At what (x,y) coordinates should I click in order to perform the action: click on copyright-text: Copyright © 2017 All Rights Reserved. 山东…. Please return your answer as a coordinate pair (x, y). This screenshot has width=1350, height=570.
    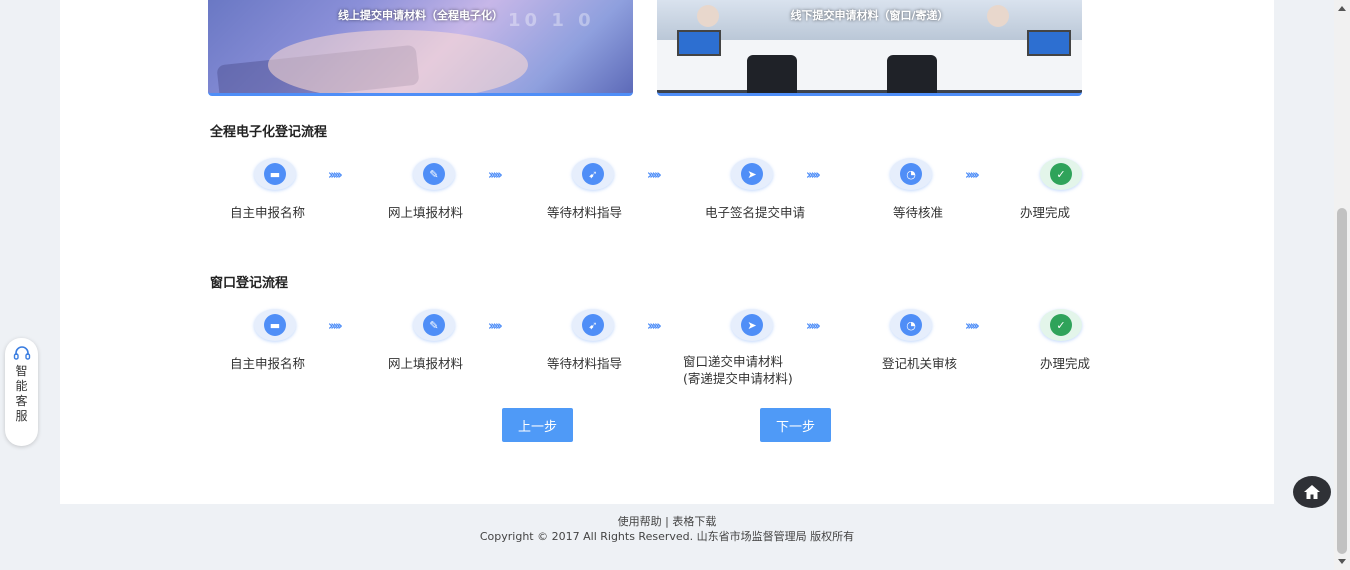
    Looking at the image, I should click on (667, 536).